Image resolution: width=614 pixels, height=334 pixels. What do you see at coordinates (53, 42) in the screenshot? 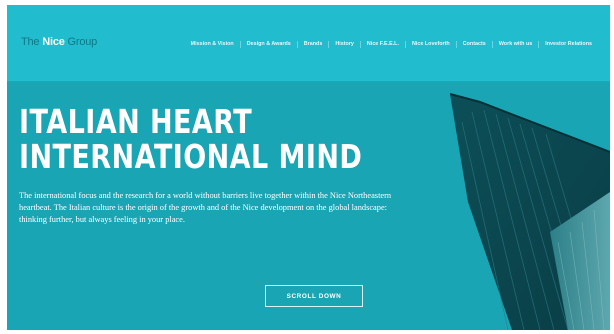
I see `logo-strong: Nice` at bounding box center [53, 42].